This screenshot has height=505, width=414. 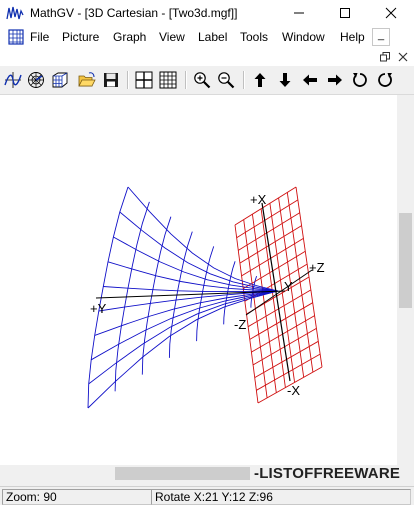 What do you see at coordinates (129, 37) in the screenshot?
I see `menu-graph: Graph` at bounding box center [129, 37].